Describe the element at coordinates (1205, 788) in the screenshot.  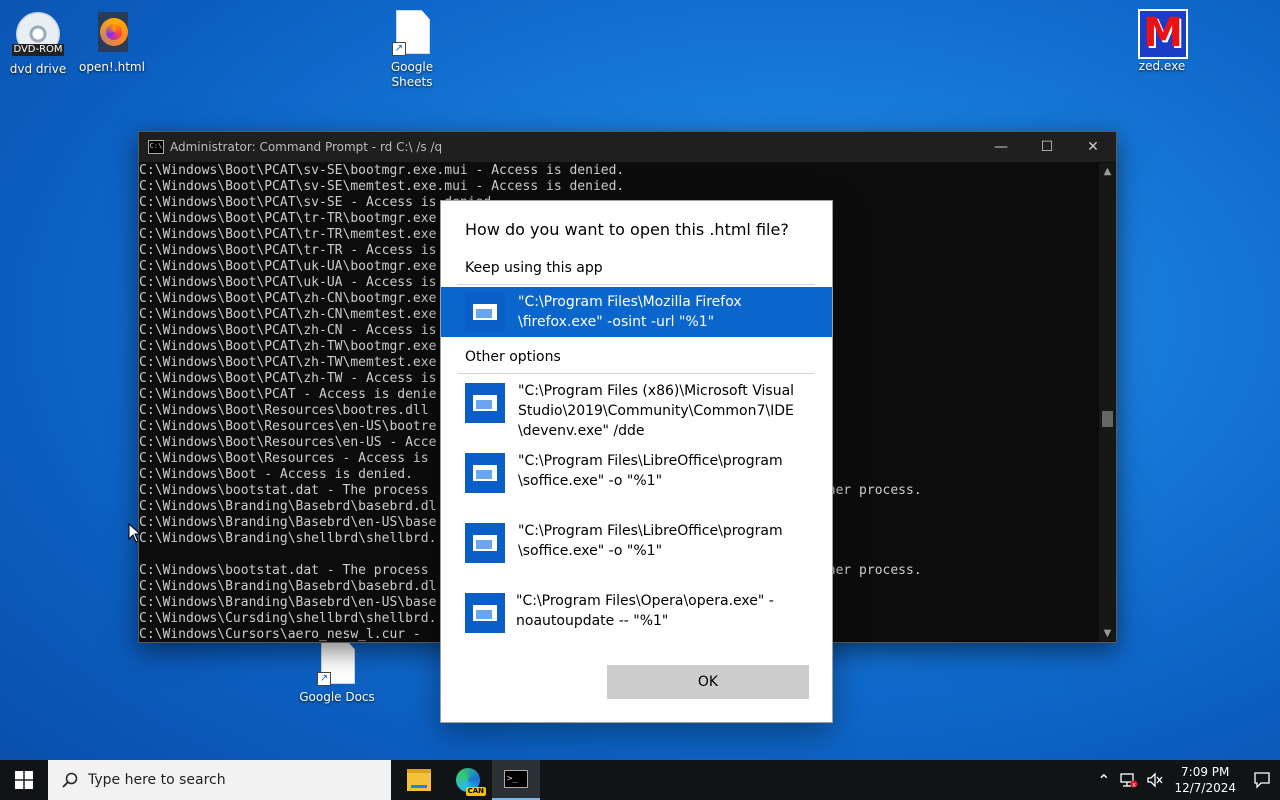
I see `clock-date: 12/7/2024` at that location.